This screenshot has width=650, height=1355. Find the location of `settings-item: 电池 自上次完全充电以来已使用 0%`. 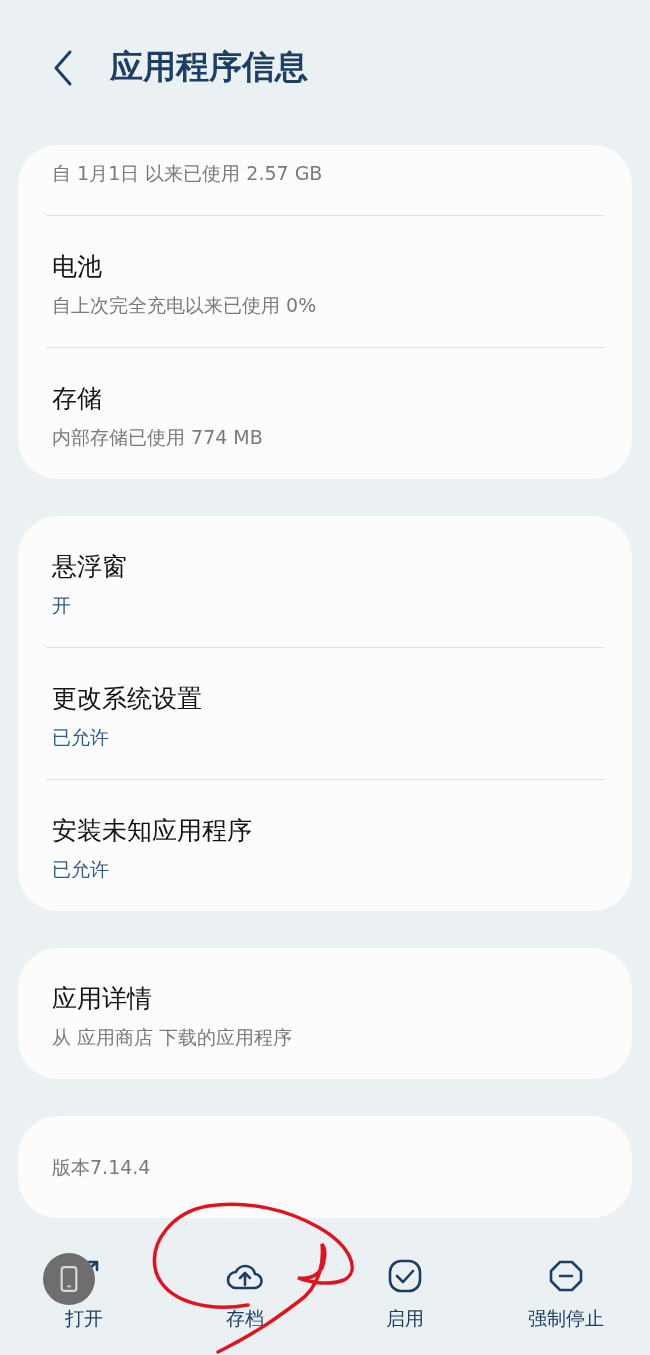

settings-item: 电池 自上次完全充电以来已使用 0% is located at coordinates (325, 281).